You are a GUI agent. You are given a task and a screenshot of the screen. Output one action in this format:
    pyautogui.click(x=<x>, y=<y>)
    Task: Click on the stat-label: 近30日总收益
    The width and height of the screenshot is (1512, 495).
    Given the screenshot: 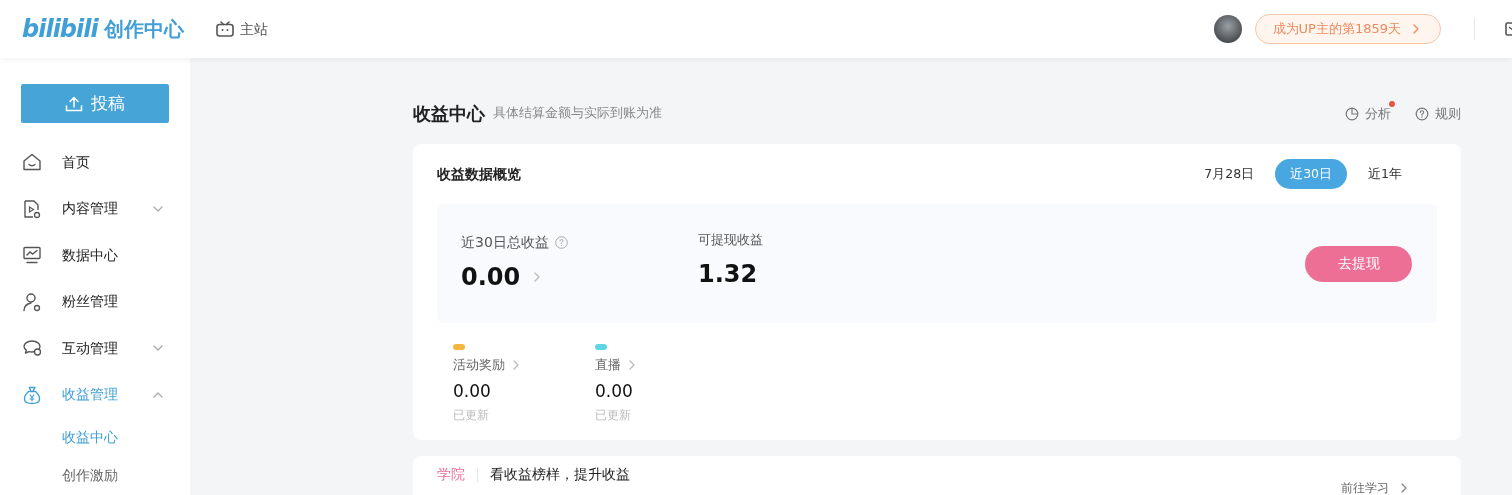 What is the action you would take?
    pyautogui.click(x=505, y=242)
    